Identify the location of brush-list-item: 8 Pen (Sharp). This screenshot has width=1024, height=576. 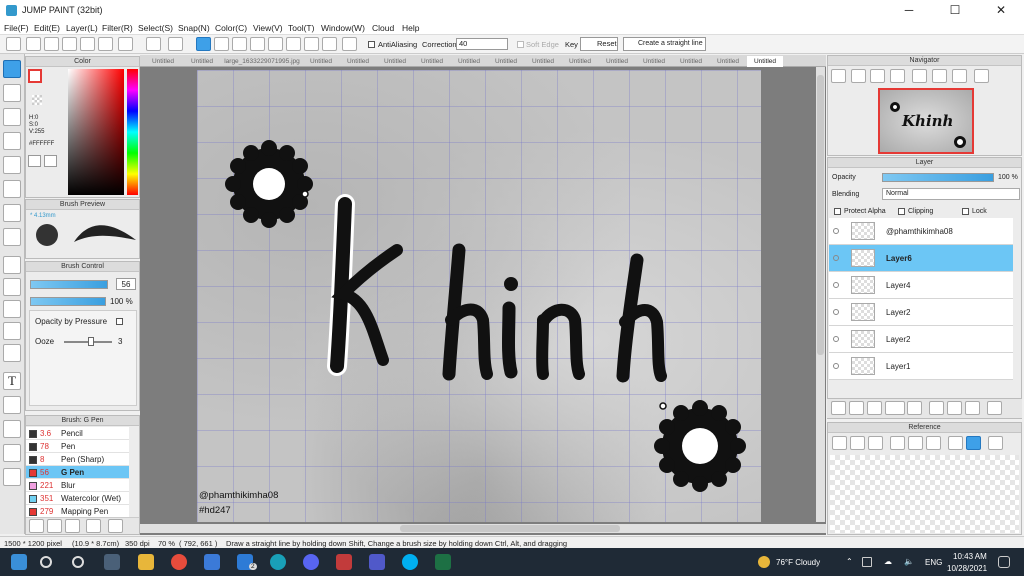
(77, 459).